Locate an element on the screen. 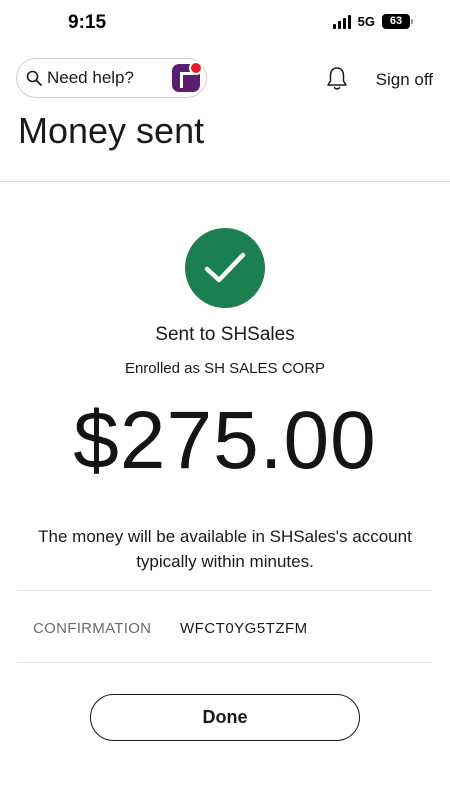  fargo-assistant-icon is located at coordinates (187, 76).